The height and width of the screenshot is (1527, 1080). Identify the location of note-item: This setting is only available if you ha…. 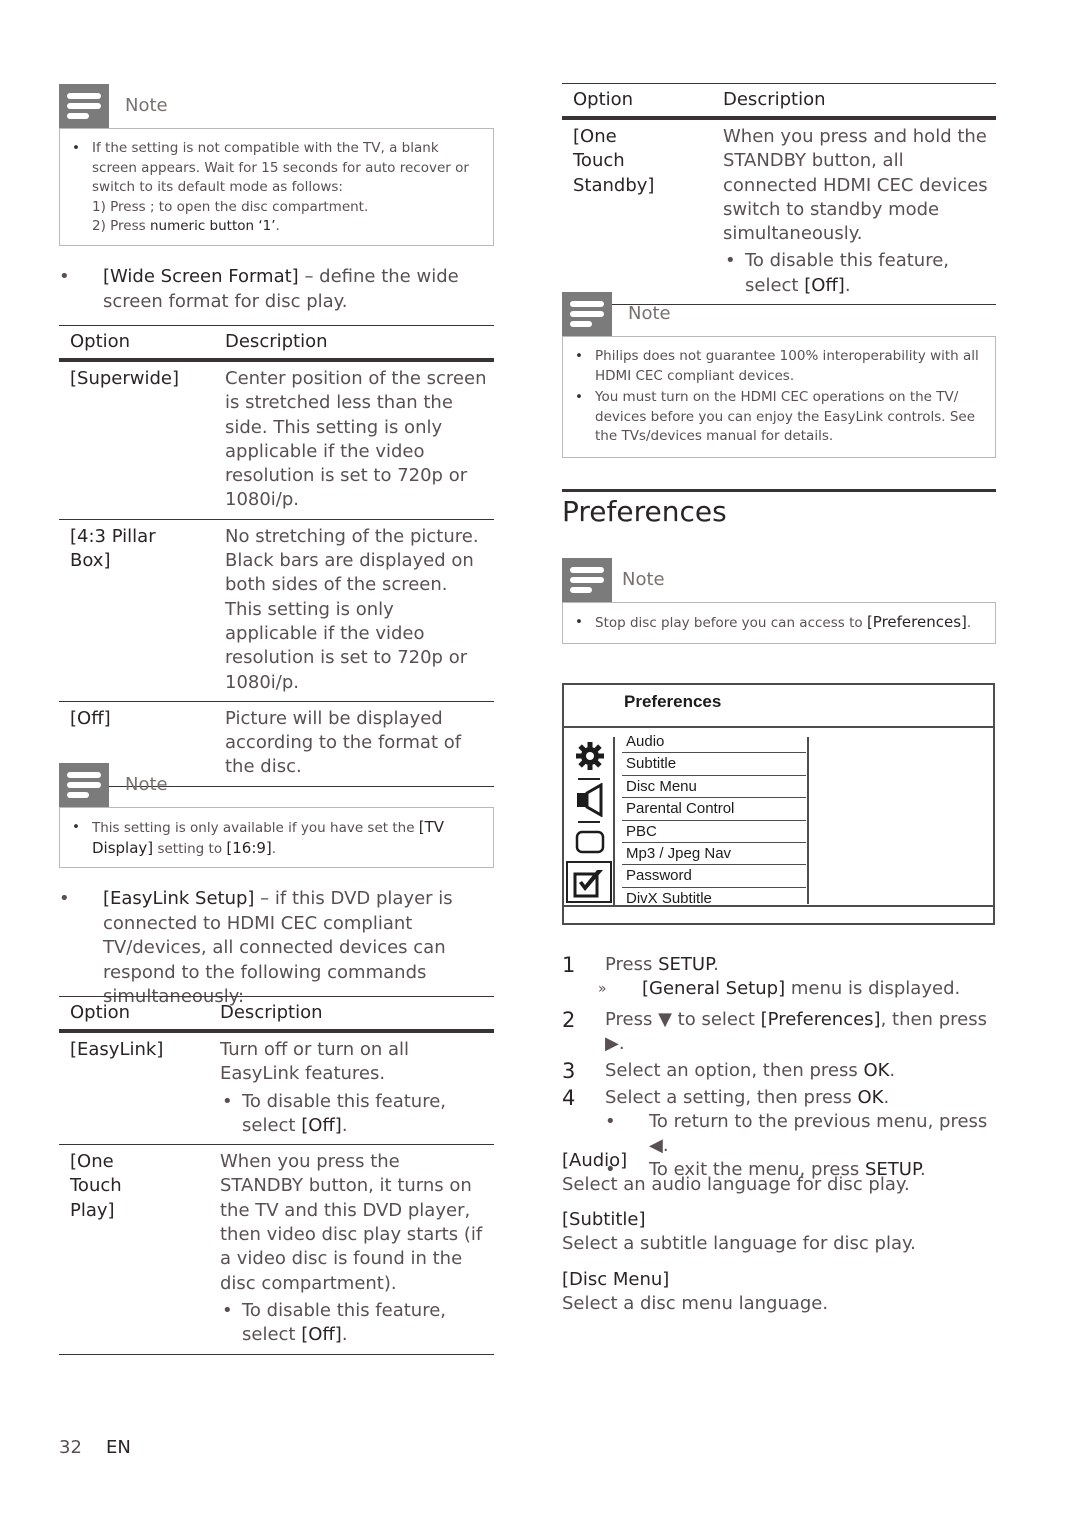
(276, 838).